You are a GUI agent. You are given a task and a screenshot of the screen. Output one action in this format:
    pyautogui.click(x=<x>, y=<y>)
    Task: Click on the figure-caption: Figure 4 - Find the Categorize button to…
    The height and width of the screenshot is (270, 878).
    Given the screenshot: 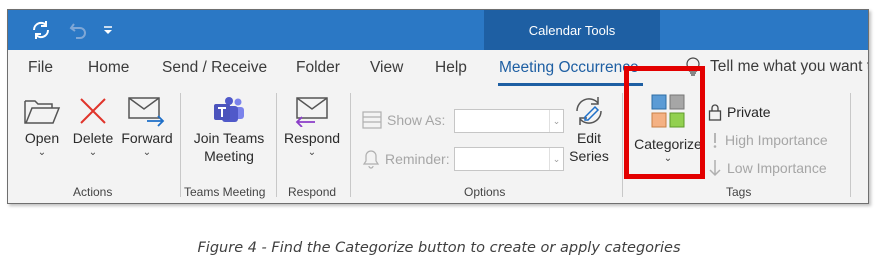 What is the action you would take?
    pyautogui.click(x=439, y=248)
    